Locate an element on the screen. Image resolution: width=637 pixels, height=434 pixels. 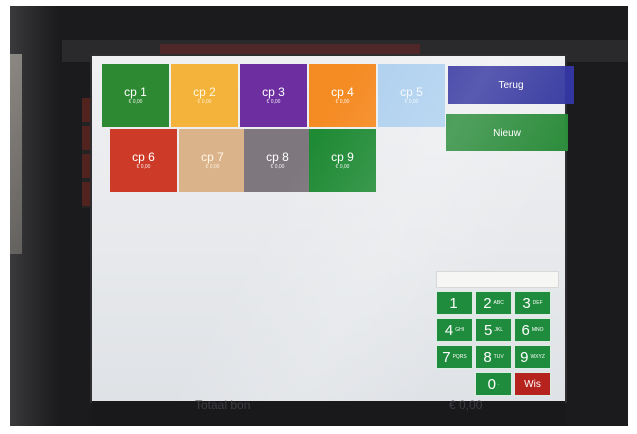
key-digit: 1 is located at coordinates (453, 303).